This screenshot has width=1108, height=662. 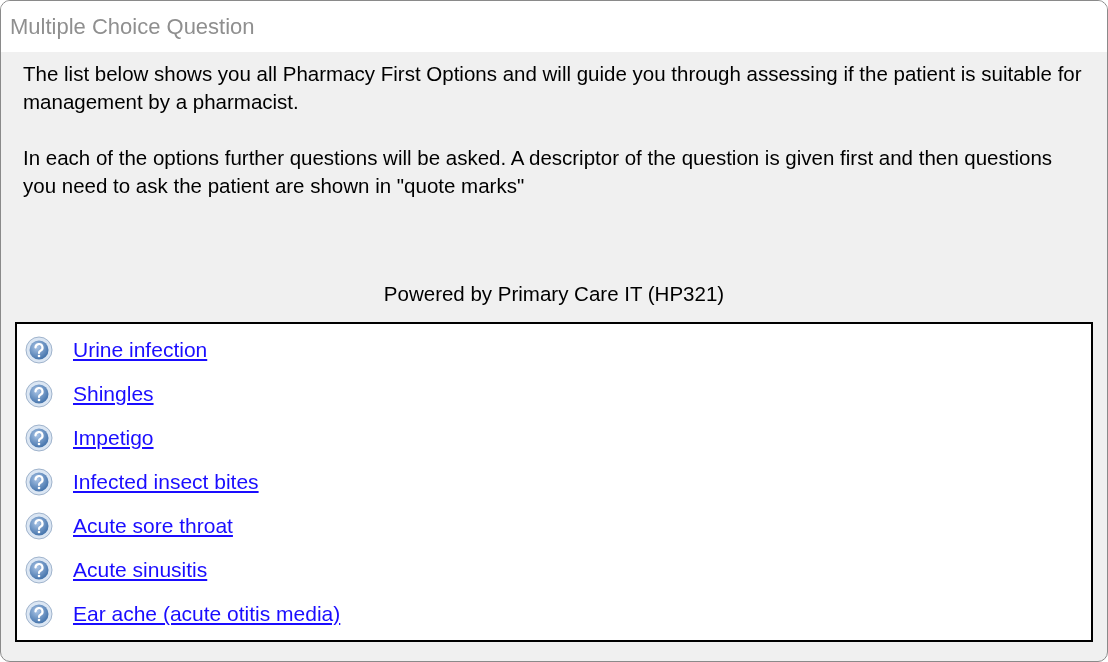 I want to click on option-link: Shingles, so click(x=113, y=394).